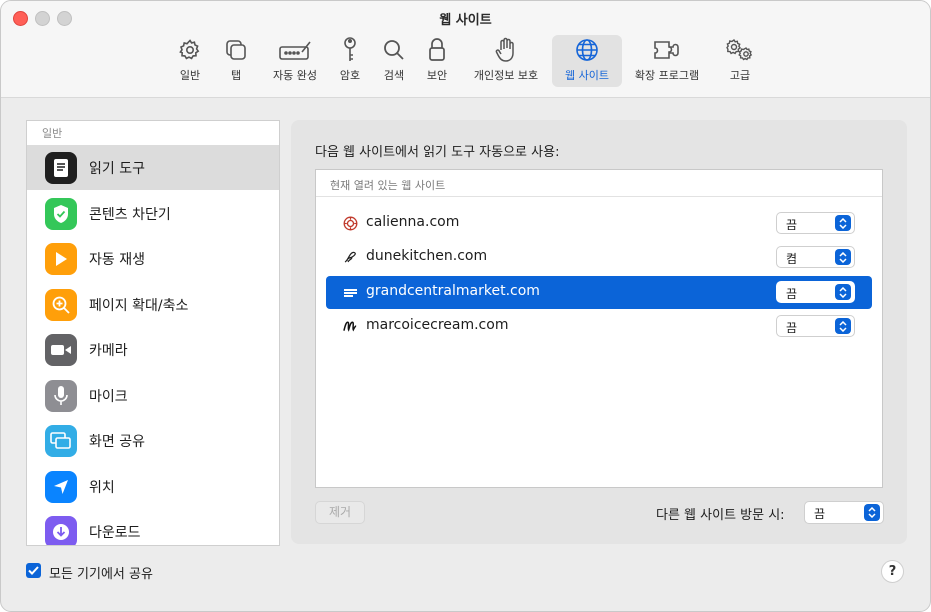  Describe the element at coordinates (115, 532) in the screenshot. I see `sidebar-item-label: 다운로드` at that location.